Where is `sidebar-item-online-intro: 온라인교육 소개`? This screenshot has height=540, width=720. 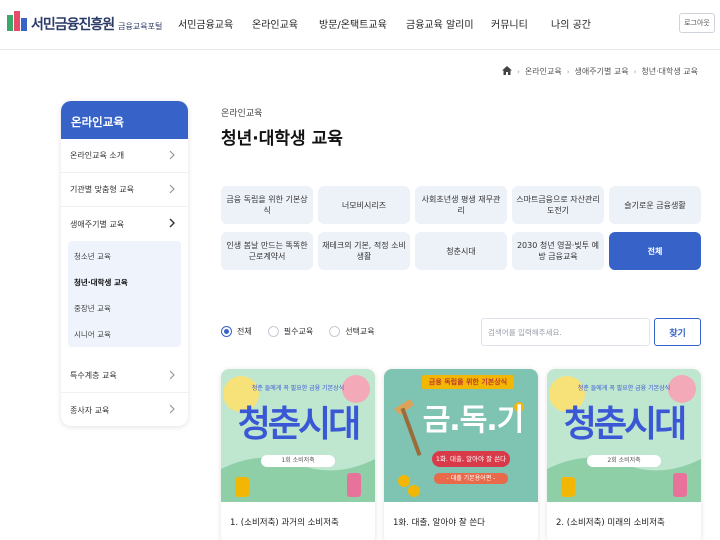 sidebar-item-online-intro: 온라인교육 소개 is located at coordinates (124, 156).